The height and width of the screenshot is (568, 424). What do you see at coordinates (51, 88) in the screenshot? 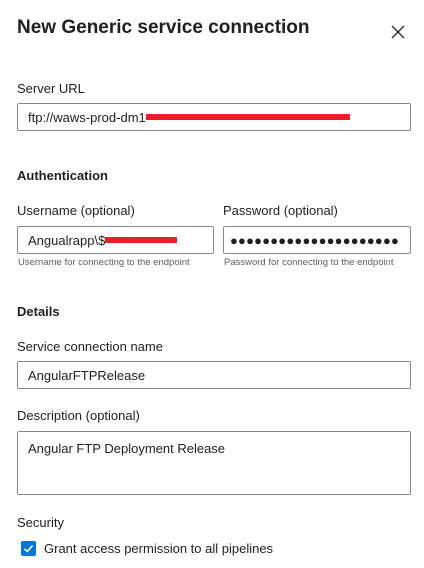
I see `server-url-label: Server URL` at bounding box center [51, 88].